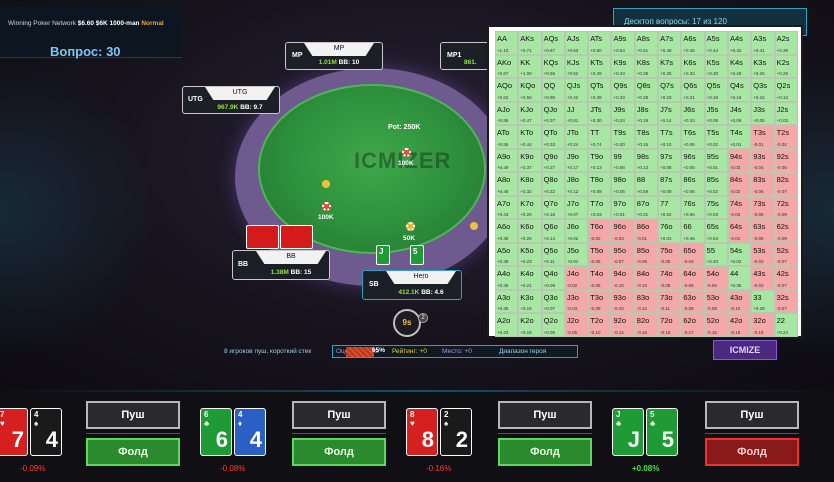  What do you see at coordinates (670, 66) in the screenshot?
I see `range-cell: K7s +0.35` at bounding box center [670, 66].